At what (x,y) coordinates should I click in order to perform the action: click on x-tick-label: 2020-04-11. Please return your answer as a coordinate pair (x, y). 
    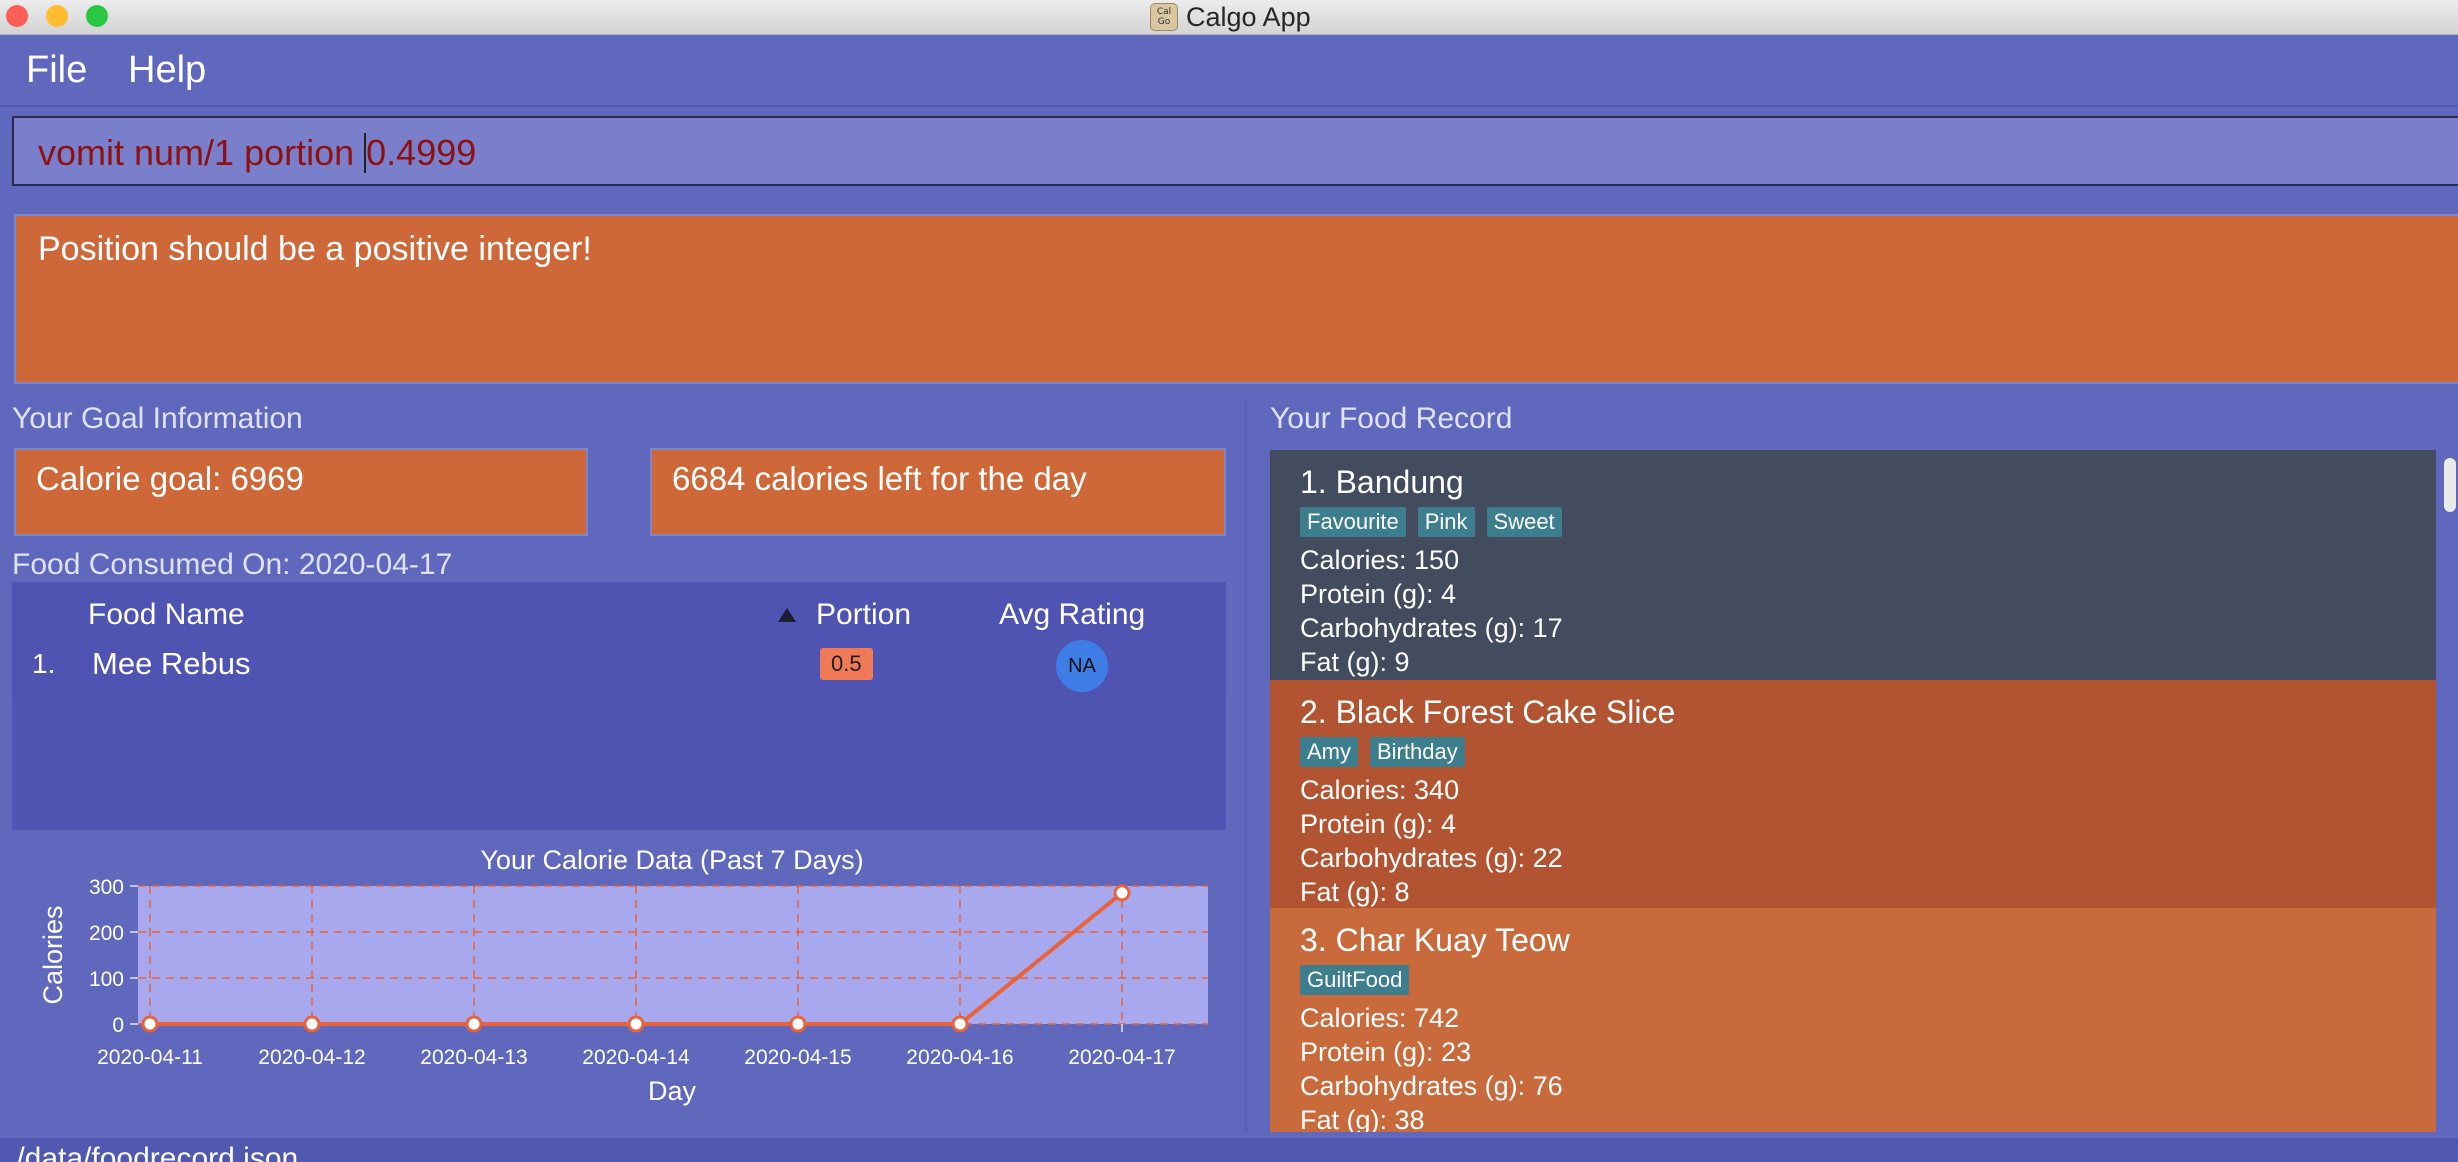
    Looking at the image, I should click on (150, 1057).